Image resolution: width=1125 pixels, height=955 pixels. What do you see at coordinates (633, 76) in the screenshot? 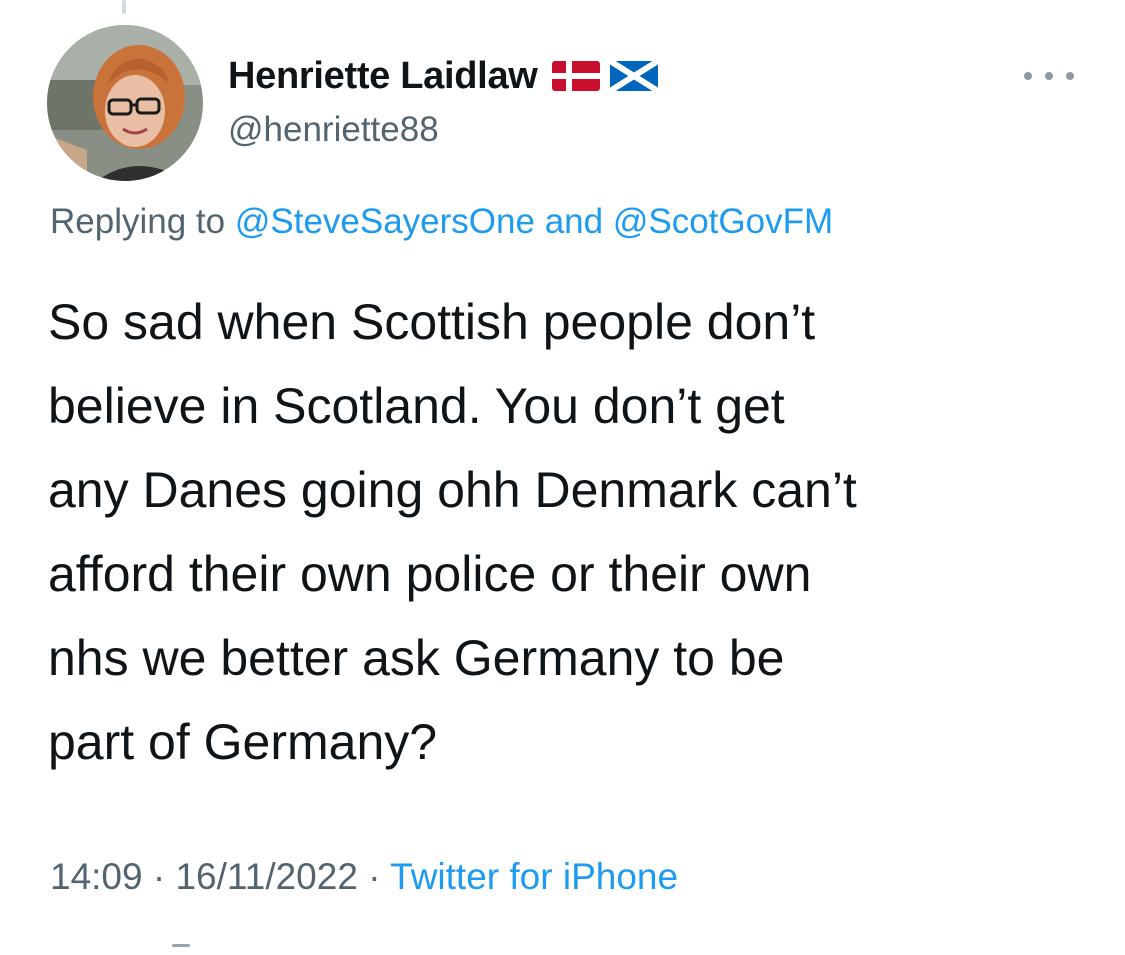
I see `scotland-flag-icon` at bounding box center [633, 76].